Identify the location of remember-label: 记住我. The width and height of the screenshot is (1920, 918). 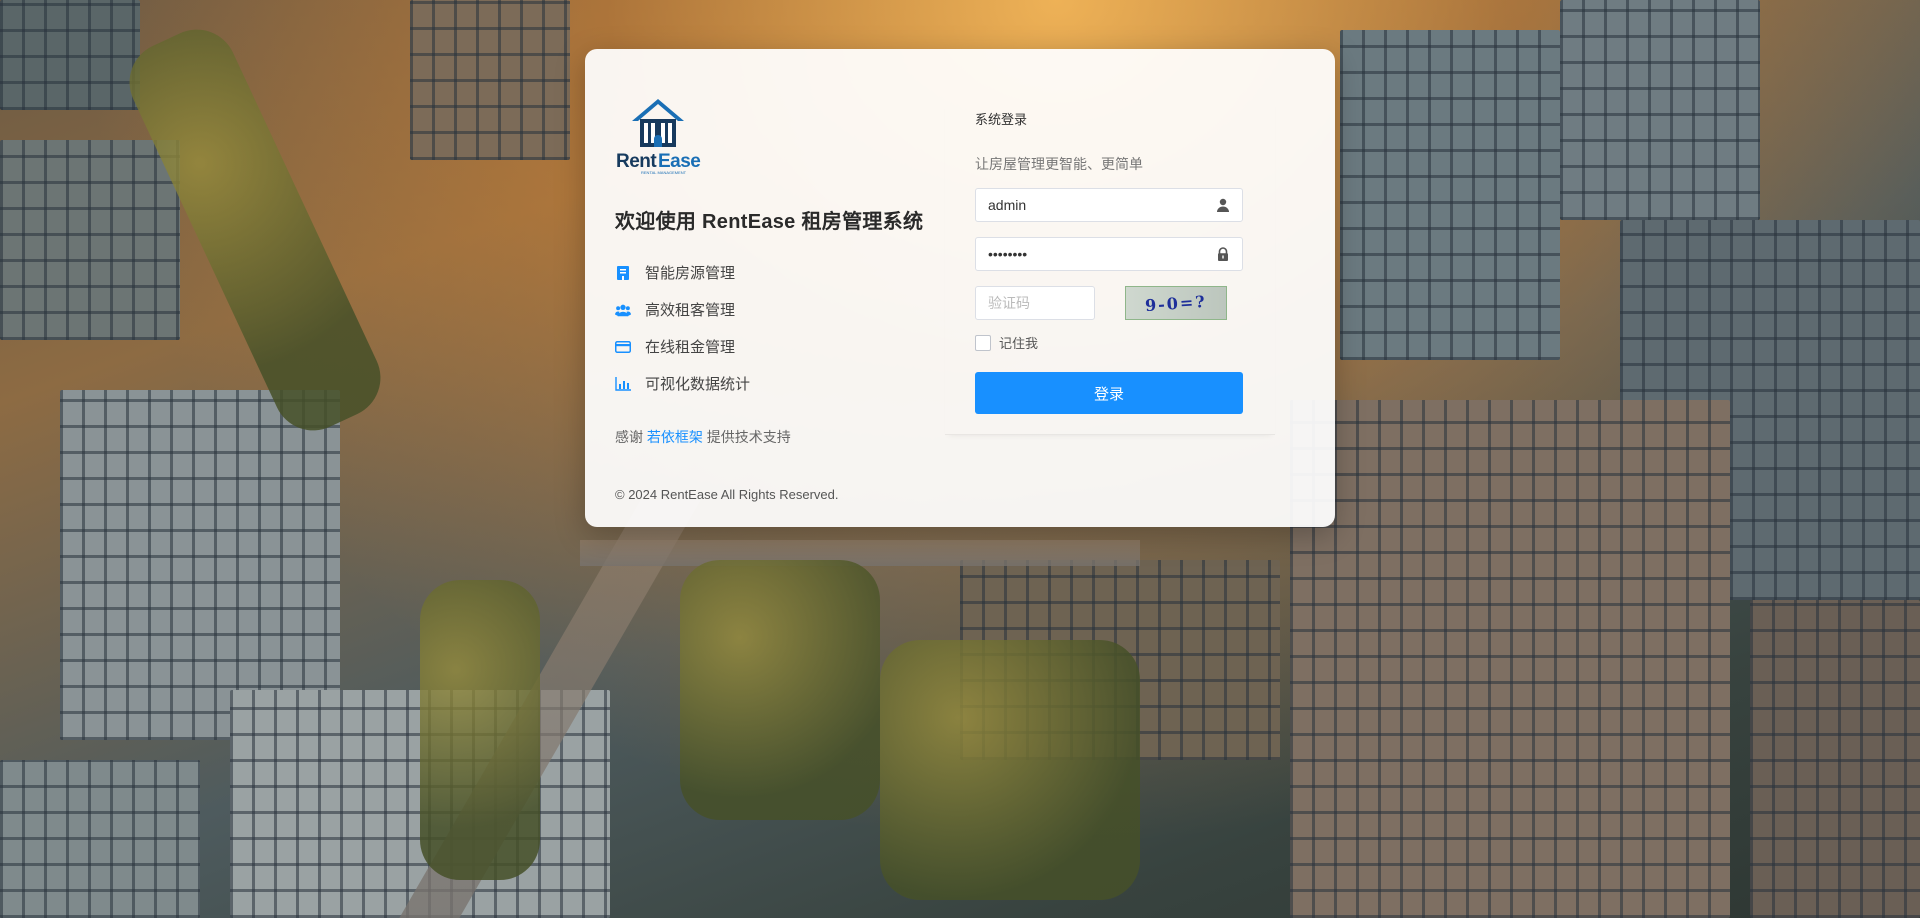
(1019, 343).